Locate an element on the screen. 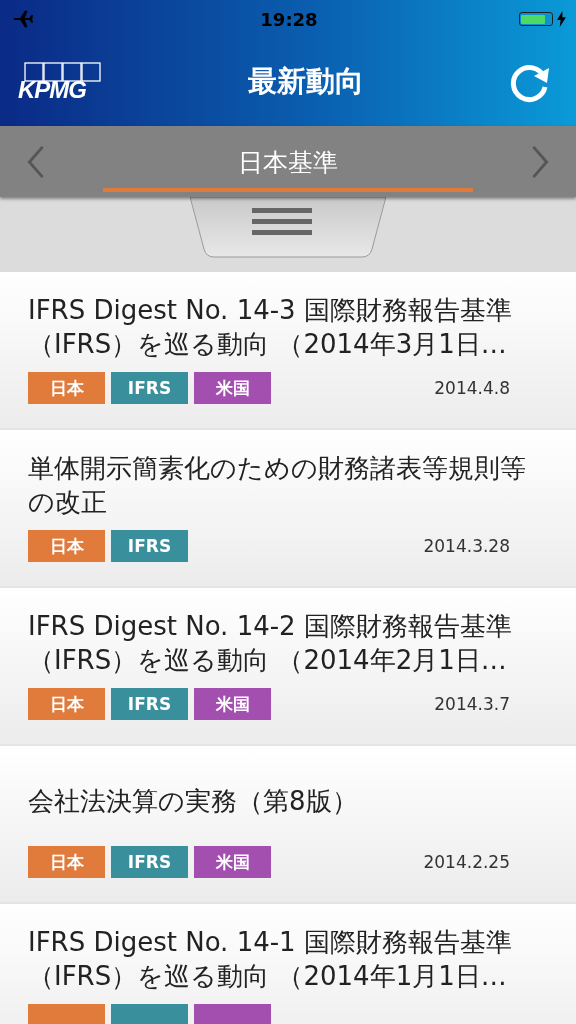  chevron-right-icon is located at coordinates (540, 161).